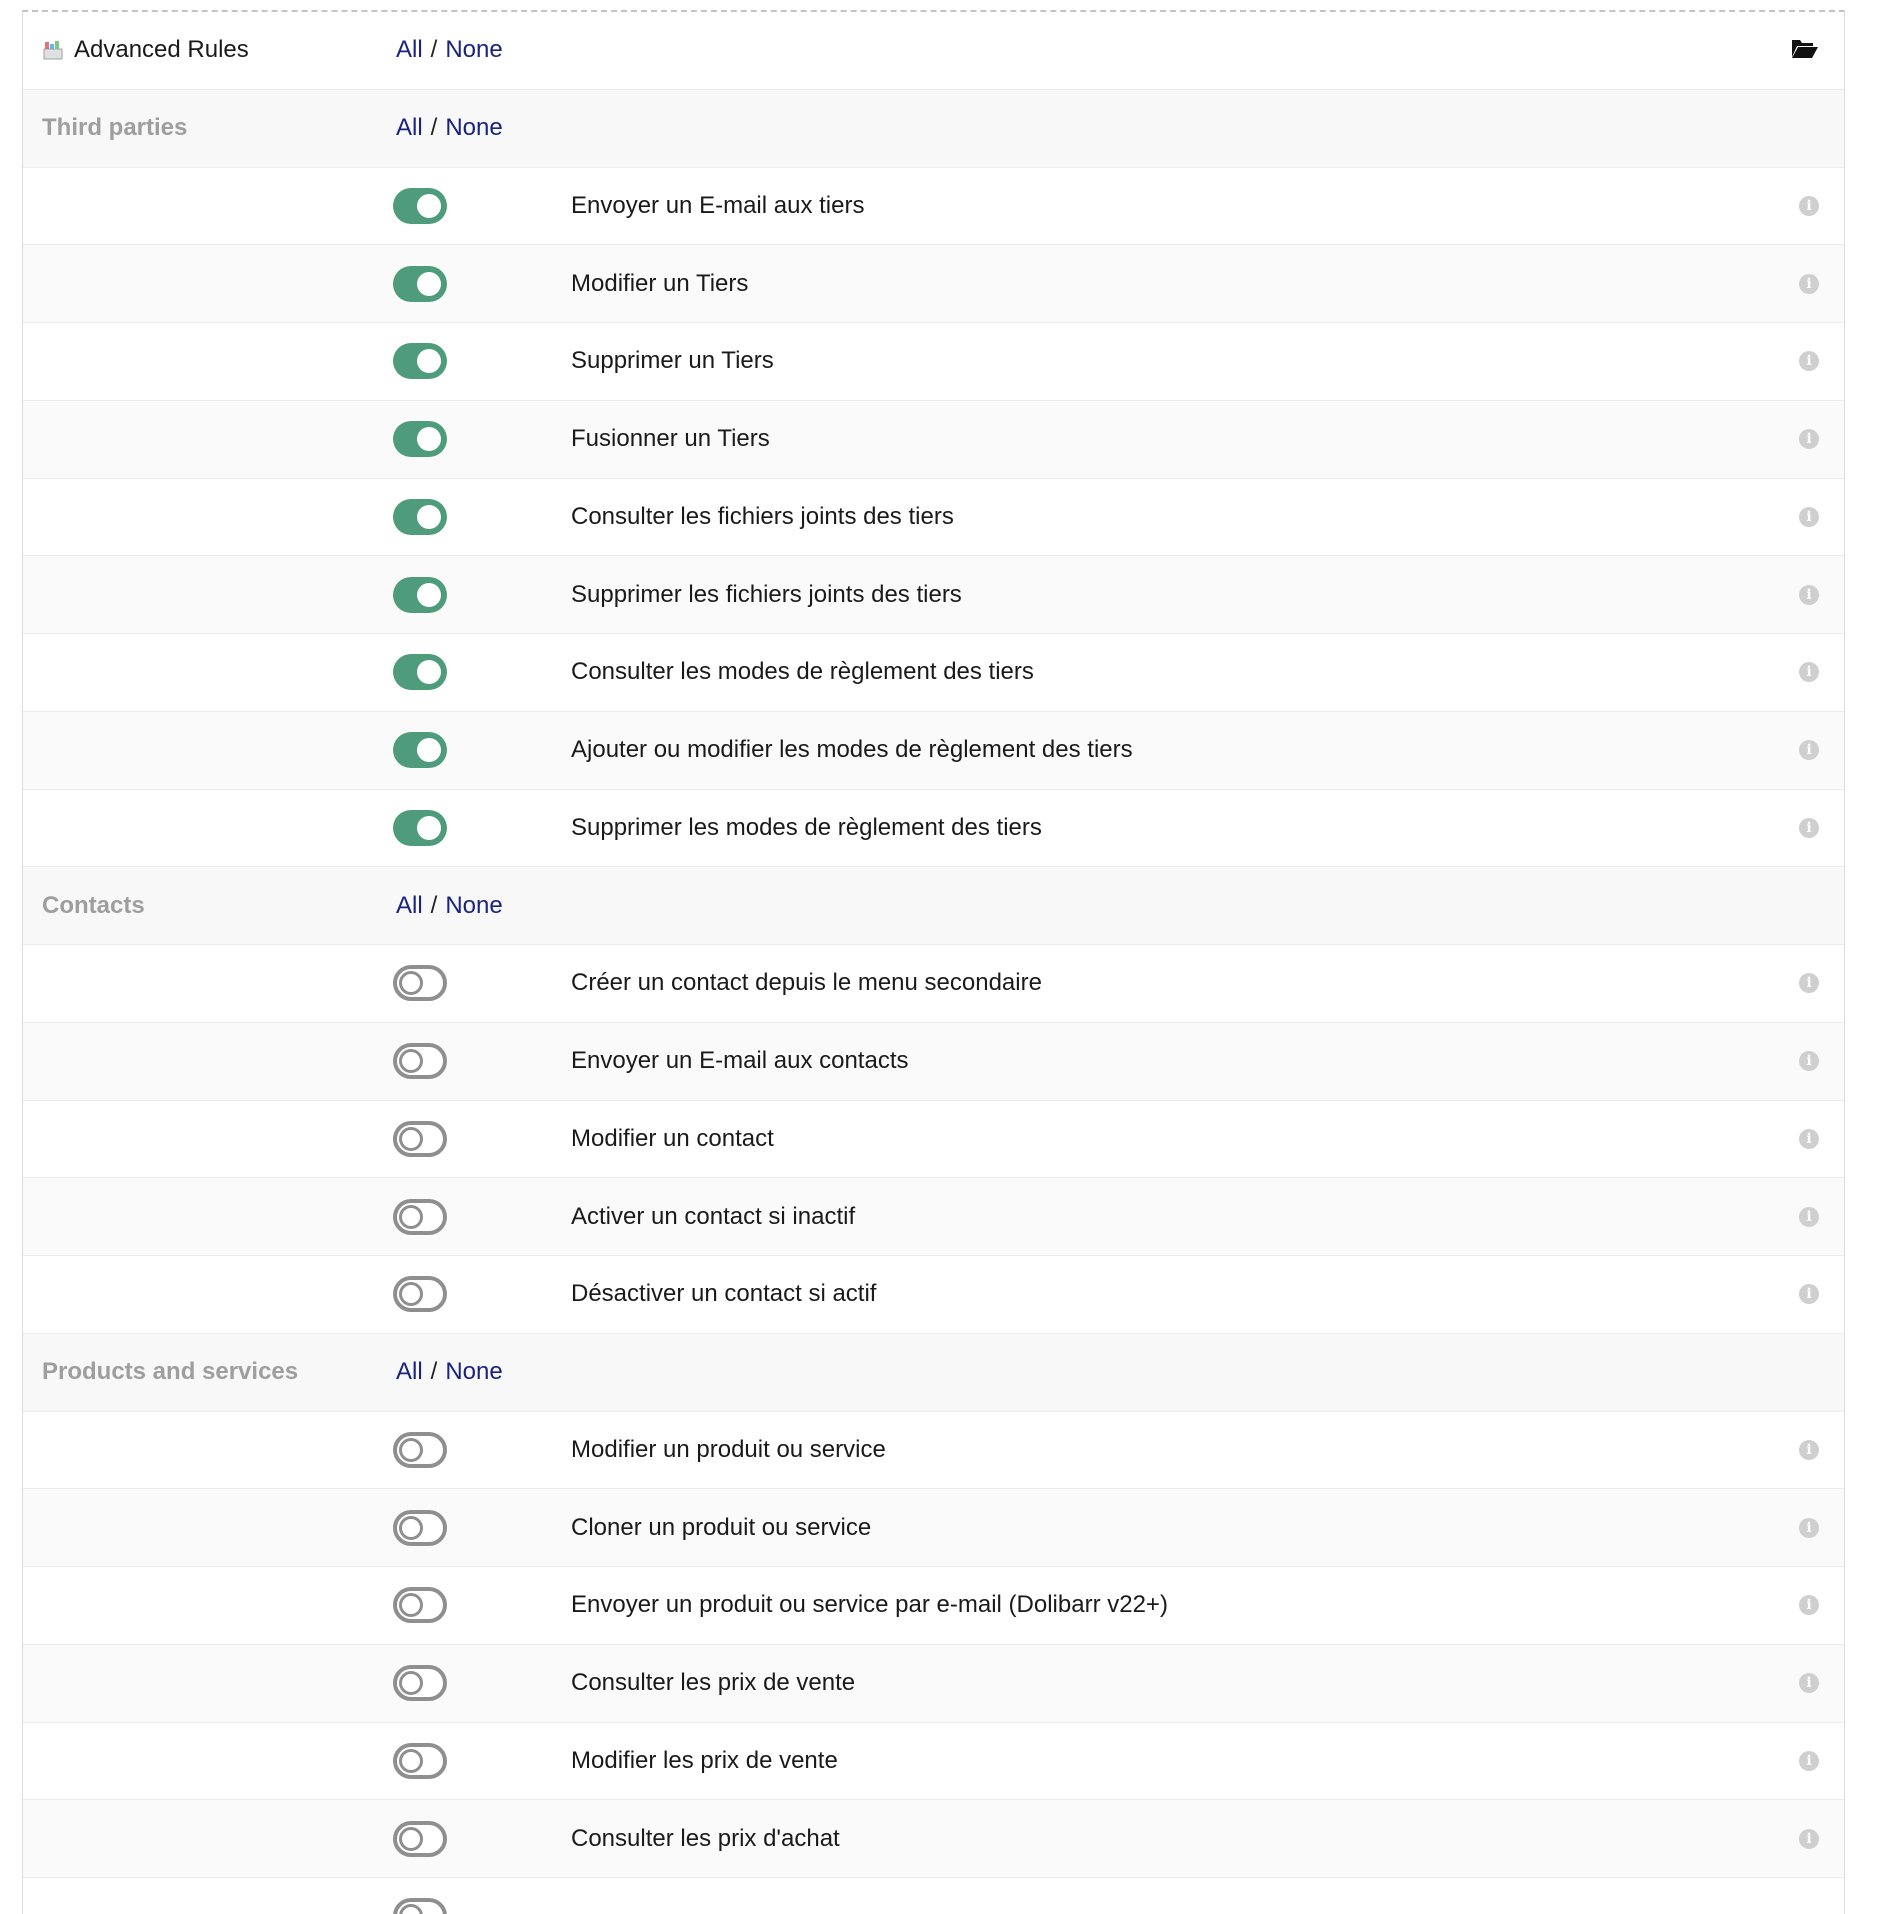 Image resolution: width=1882 pixels, height=1914 pixels. I want to click on rule-label: Fusionner un Tiers, so click(670, 439).